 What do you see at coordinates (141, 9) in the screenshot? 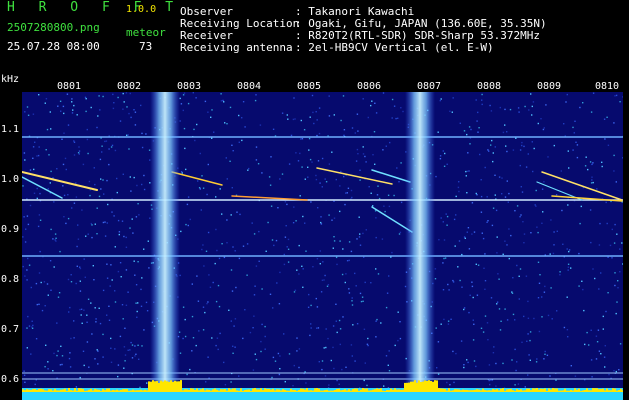
I see `app-version: 1.0.0` at bounding box center [141, 9].